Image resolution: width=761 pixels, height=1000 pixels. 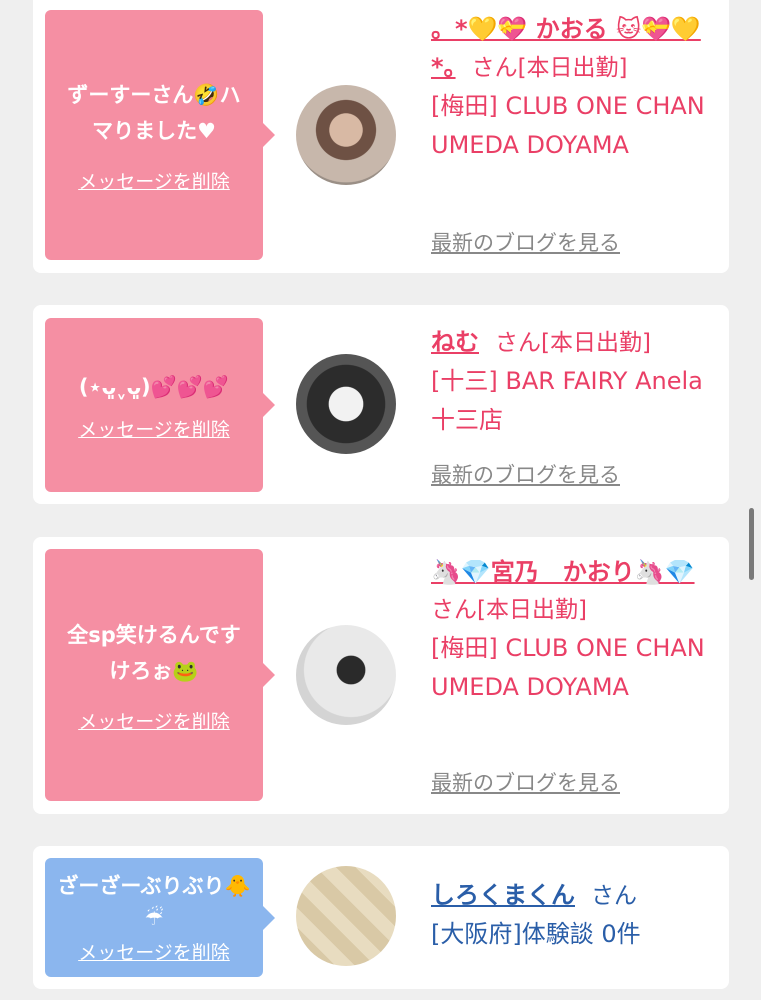 I want to click on status-label: さん, so click(x=614, y=896).